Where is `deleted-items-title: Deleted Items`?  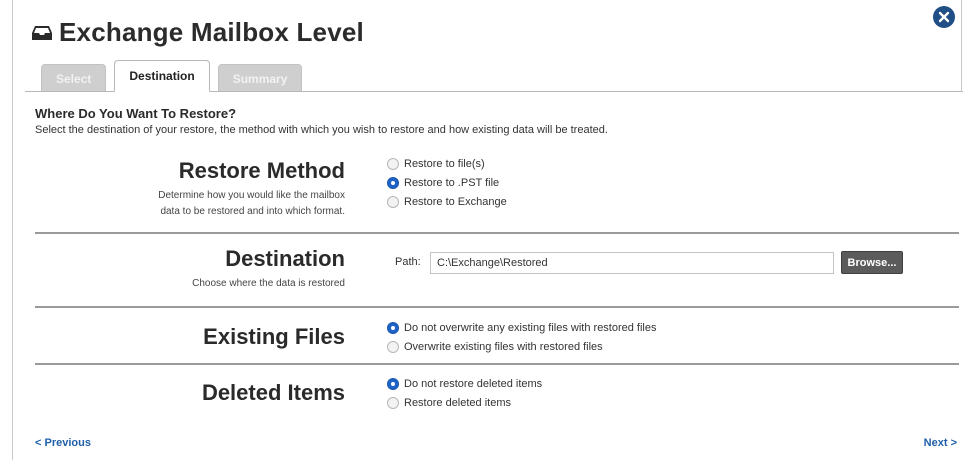 deleted-items-title: Deleted Items is located at coordinates (273, 392).